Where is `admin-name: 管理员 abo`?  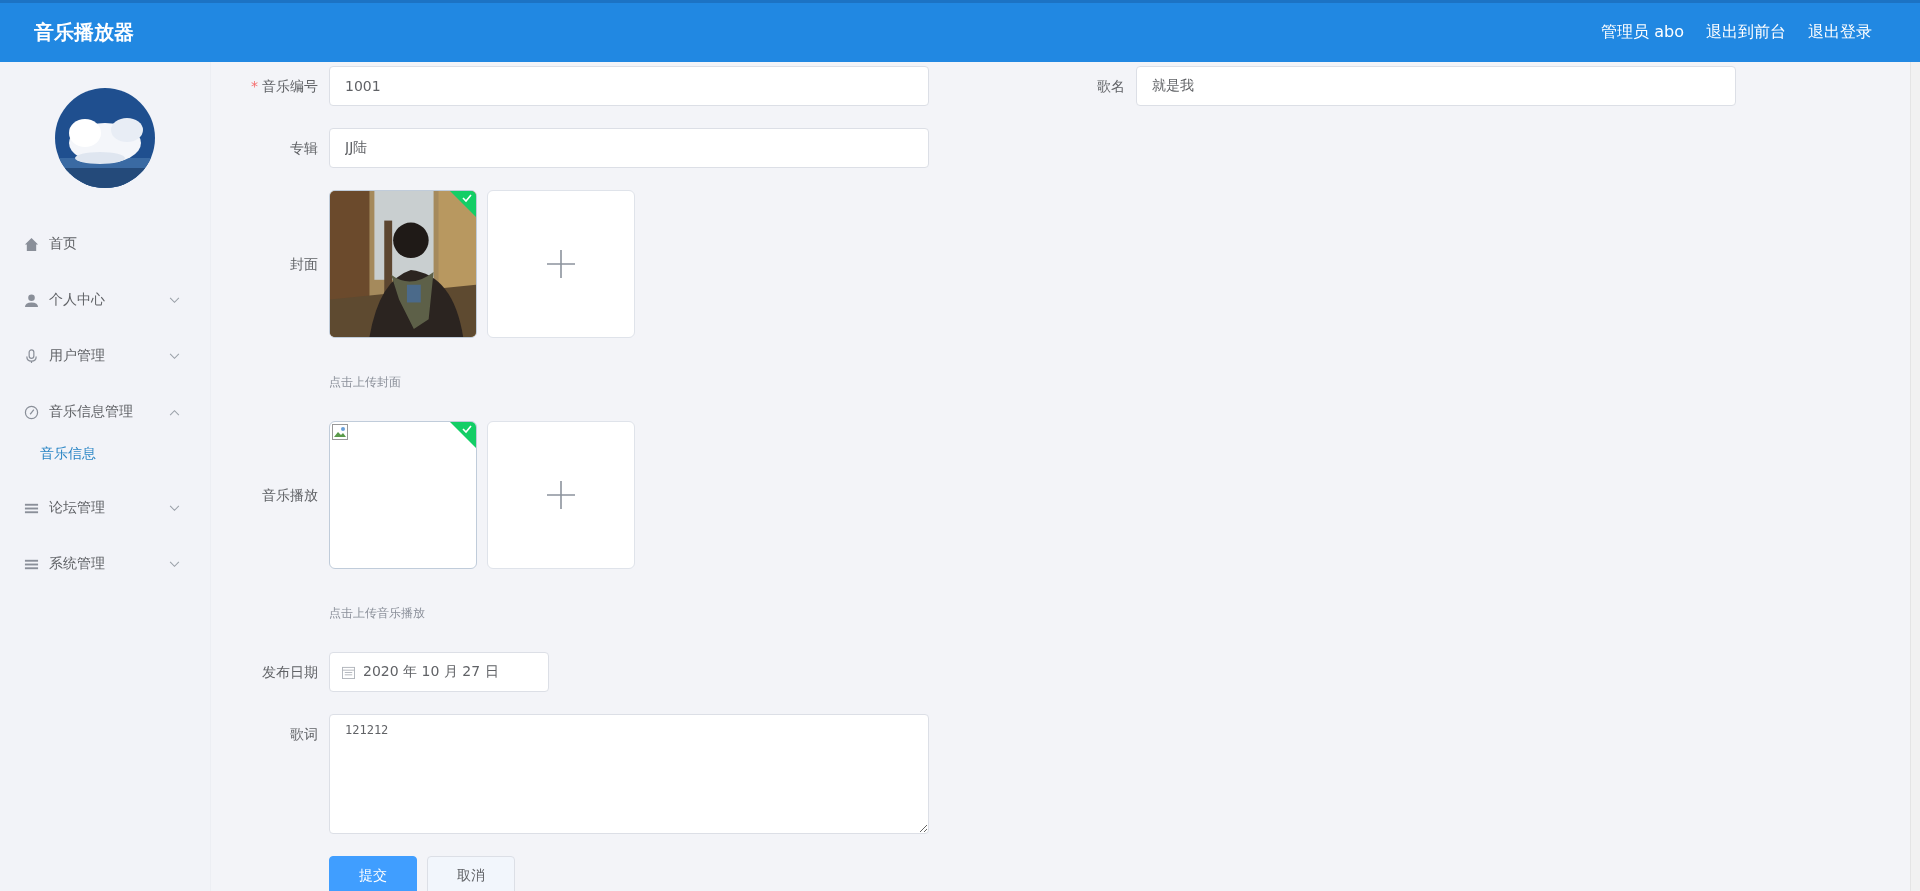 admin-name: 管理员 abo is located at coordinates (1642, 32).